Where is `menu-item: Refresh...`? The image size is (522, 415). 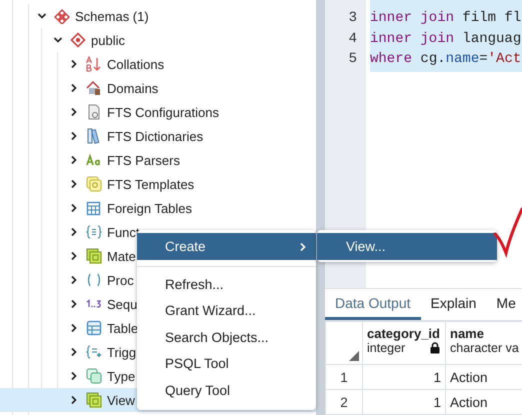 menu-item: Refresh... is located at coordinates (226, 284).